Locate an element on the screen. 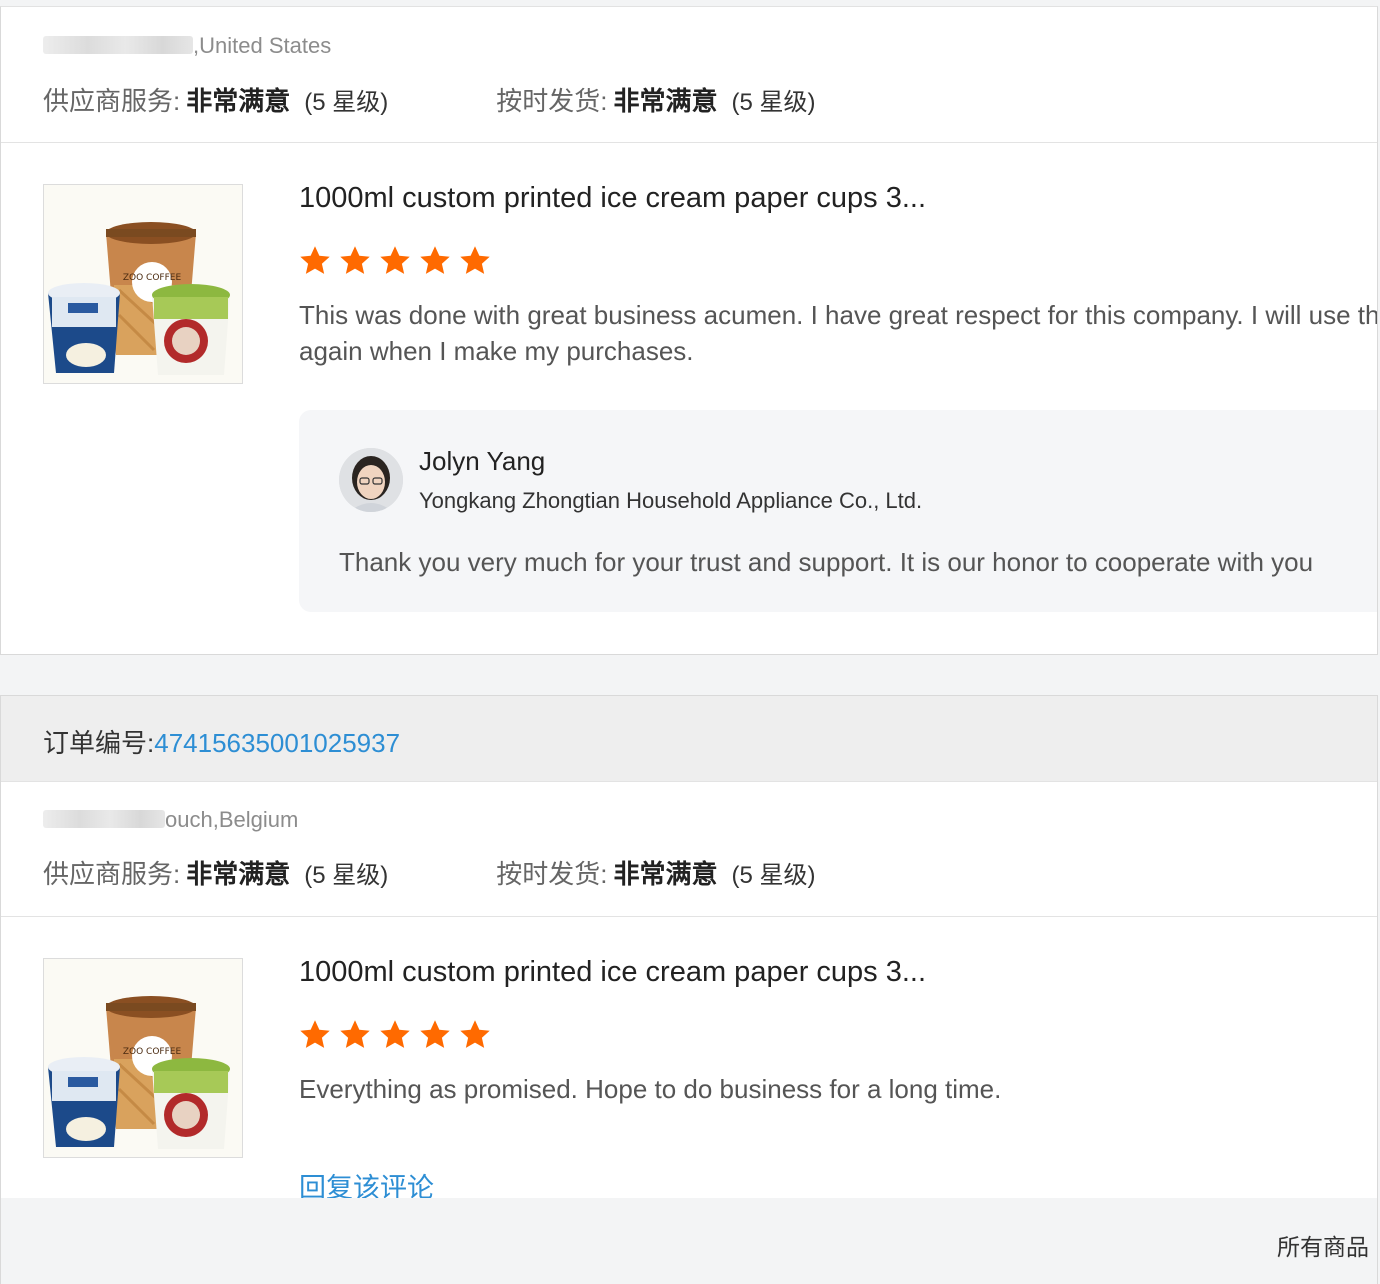  buyer-country: ouch,Belgium is located at coordinates (232, 819).